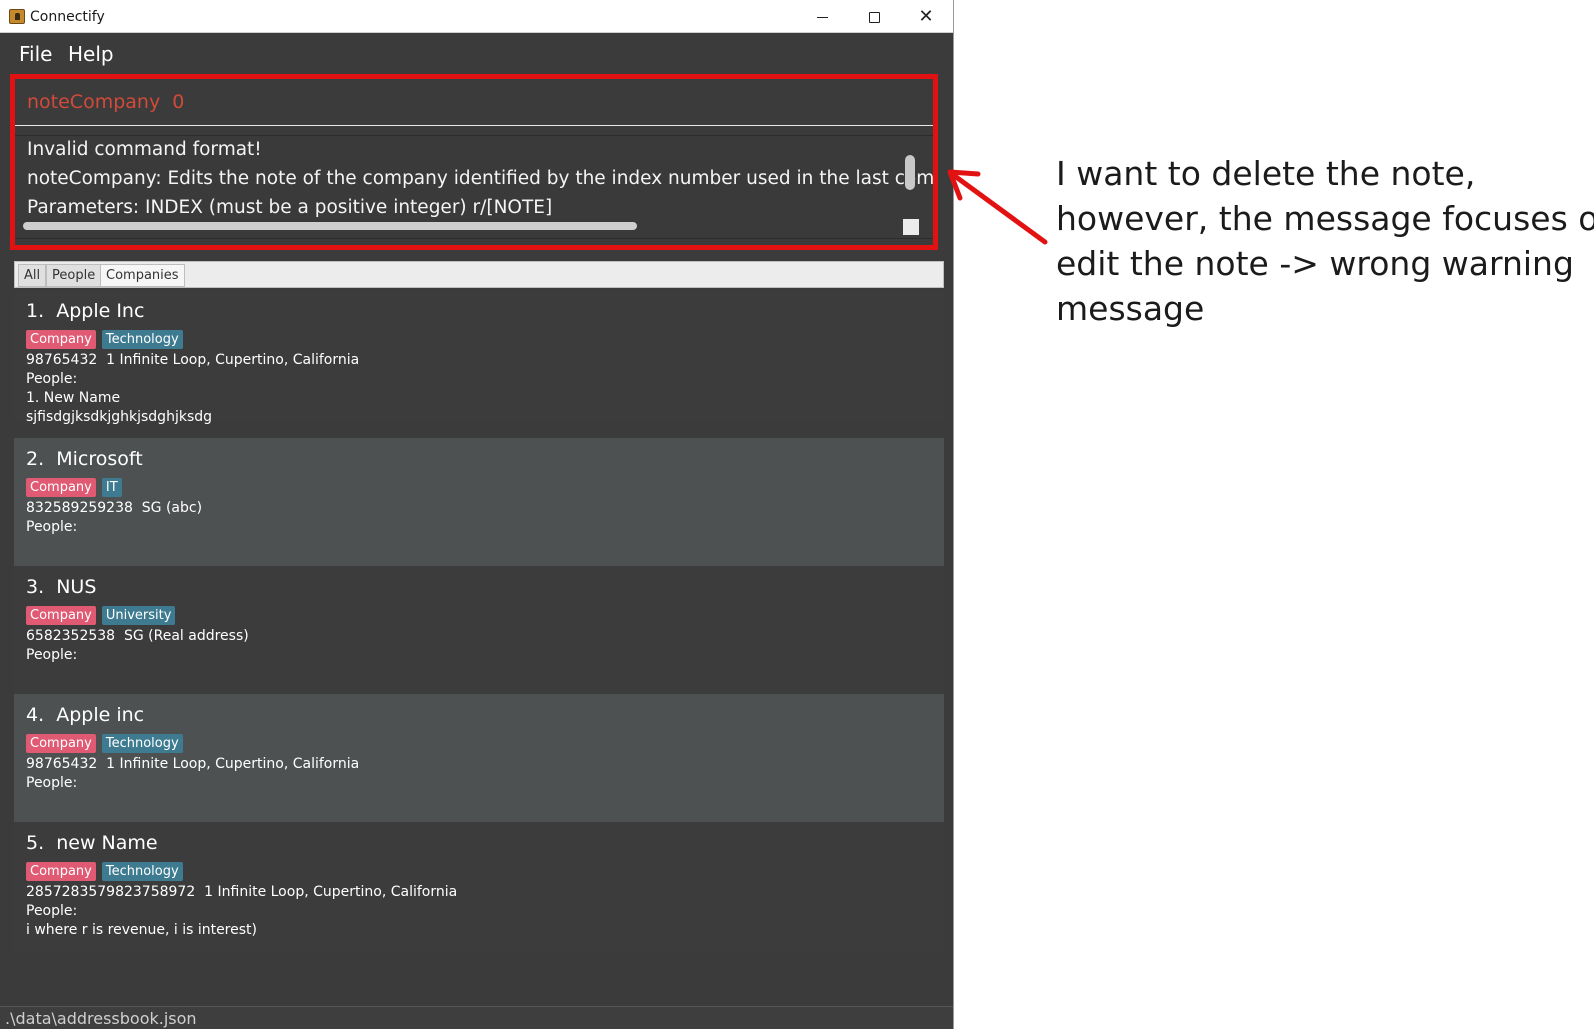 This screenshot has height=1029, width=1594. What do you see at coordinates (111, 487) in the screenshot?
I see `tag-badge: IT` at bounding box center [111, 487].